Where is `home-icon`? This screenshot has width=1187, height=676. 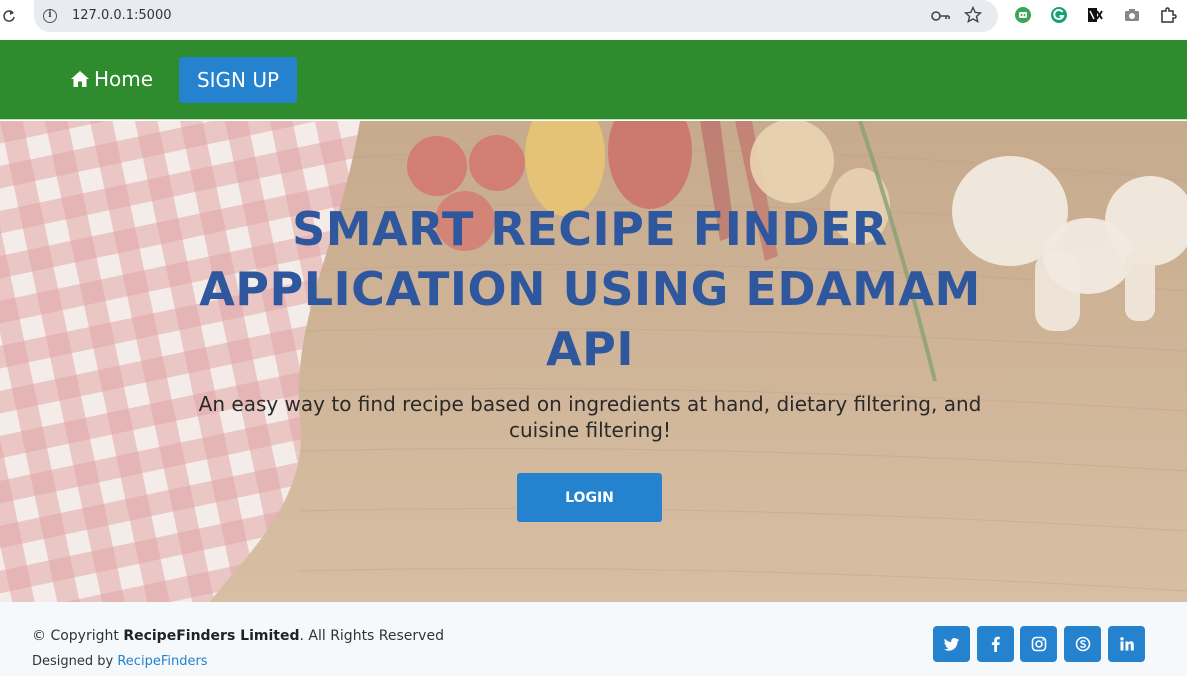 home-icon is located at coordinates (80, 79).